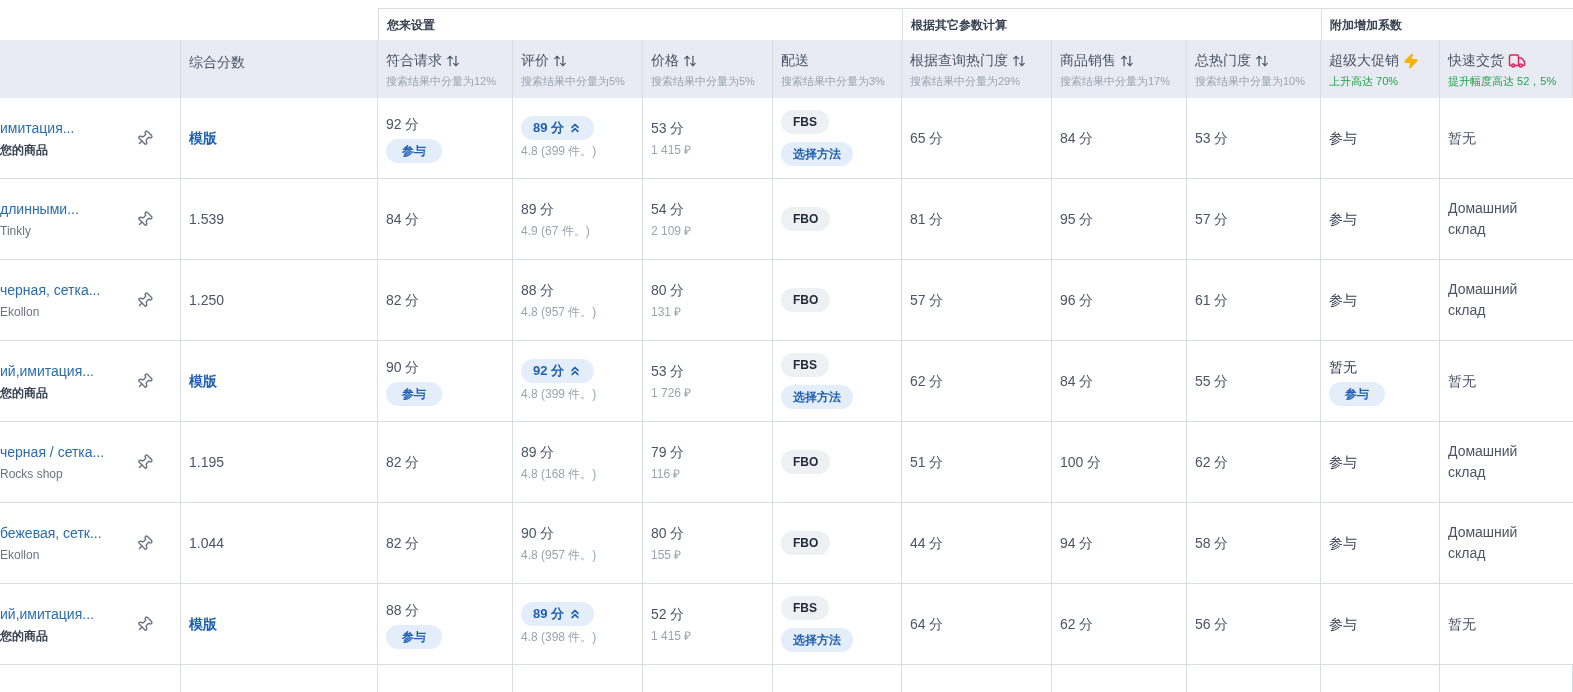 The height and width of the screenshot is (692, 1573). I want to click on column-header: 超级大促销, so click(1364, 60).